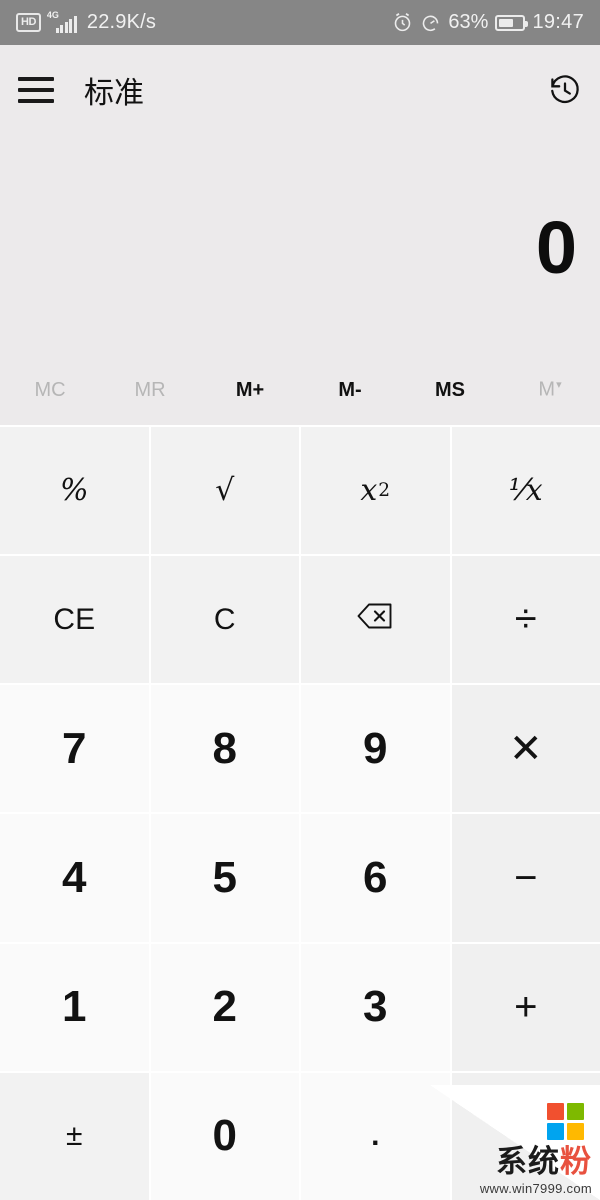  I want to click on backspace-icon, so click(375, 620).